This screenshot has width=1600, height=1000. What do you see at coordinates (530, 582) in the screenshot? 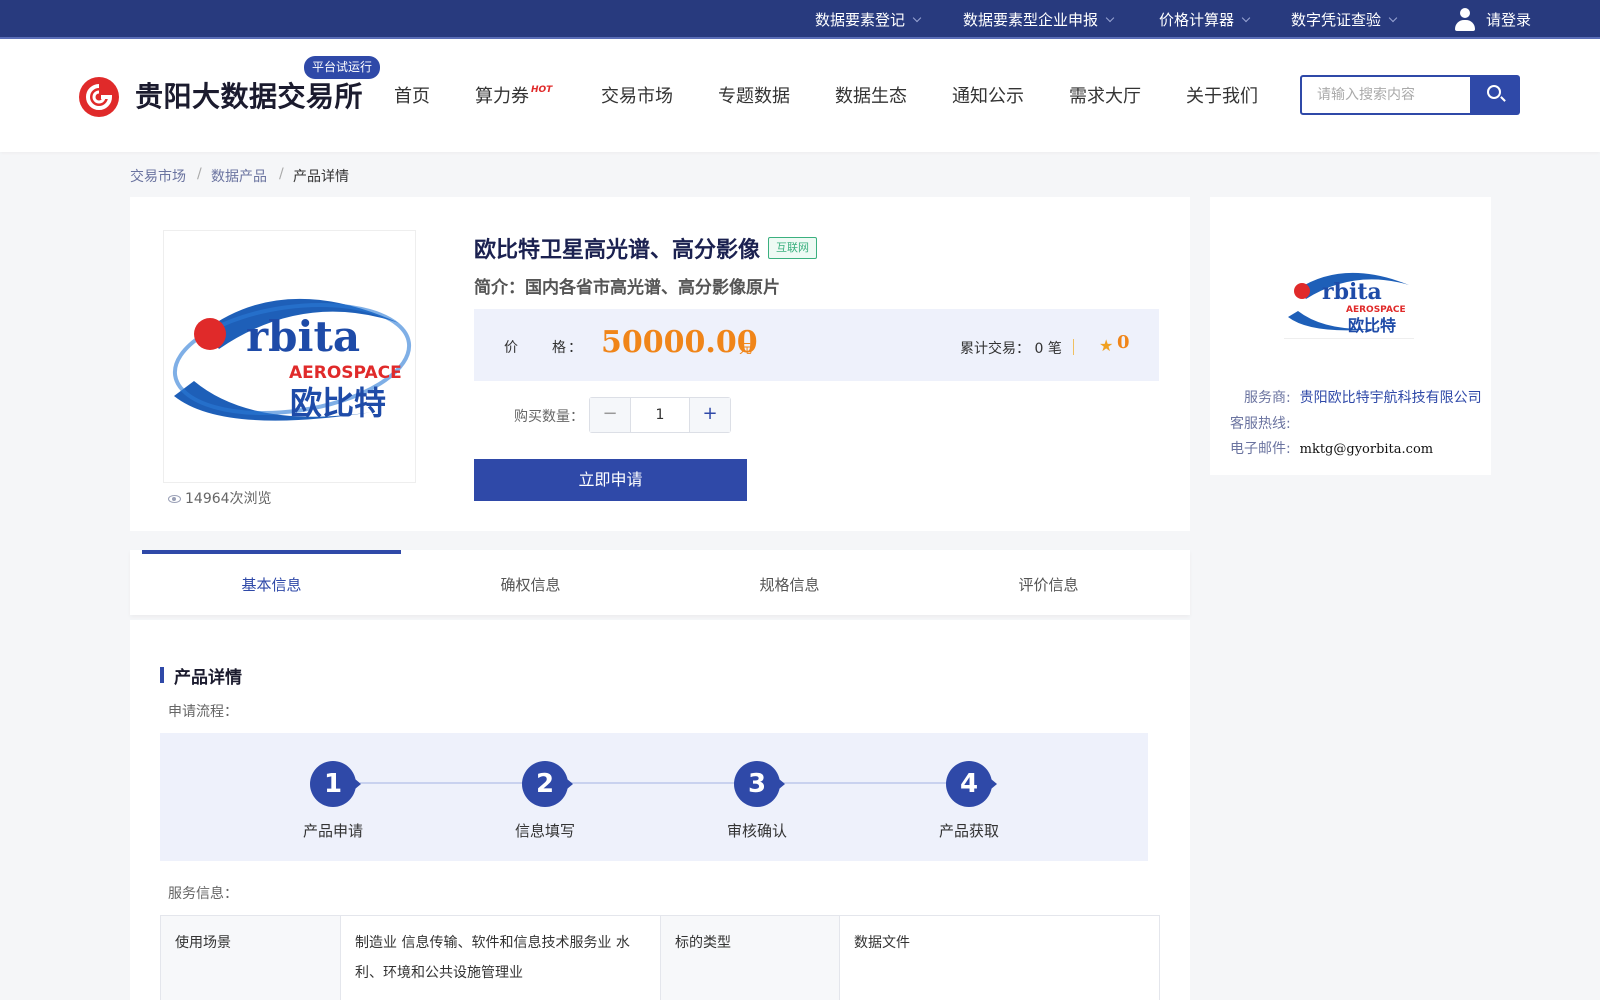
I see `tab-rights-info: 确权信息` at bounding box center [530, 582].